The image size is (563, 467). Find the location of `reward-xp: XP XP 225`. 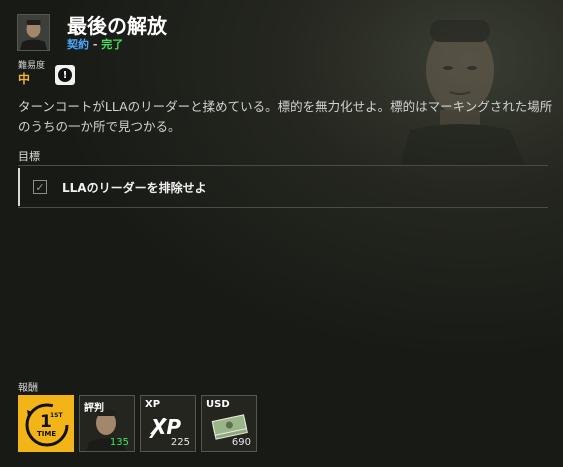

reward-xp: XP XP 225 is located at coordinates (168, 423).